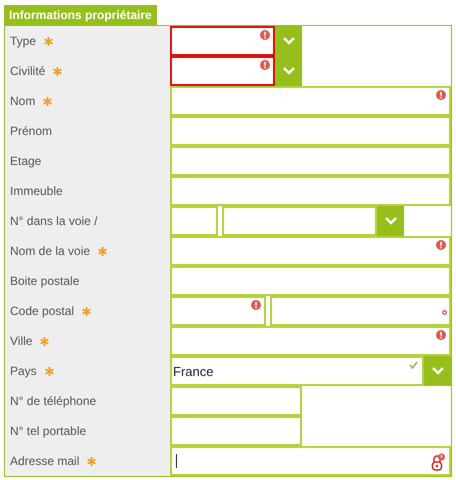  Describe the element at coordinates (23, 101) in the screenshot. I see `field-label: Nom` at that location.